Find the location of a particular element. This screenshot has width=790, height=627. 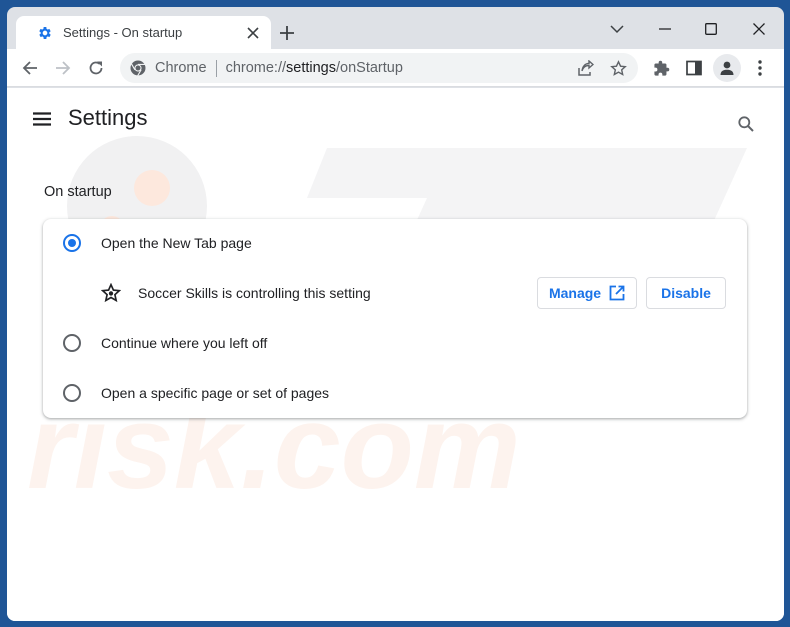

close-window-button is located at coordinates (759, 29).